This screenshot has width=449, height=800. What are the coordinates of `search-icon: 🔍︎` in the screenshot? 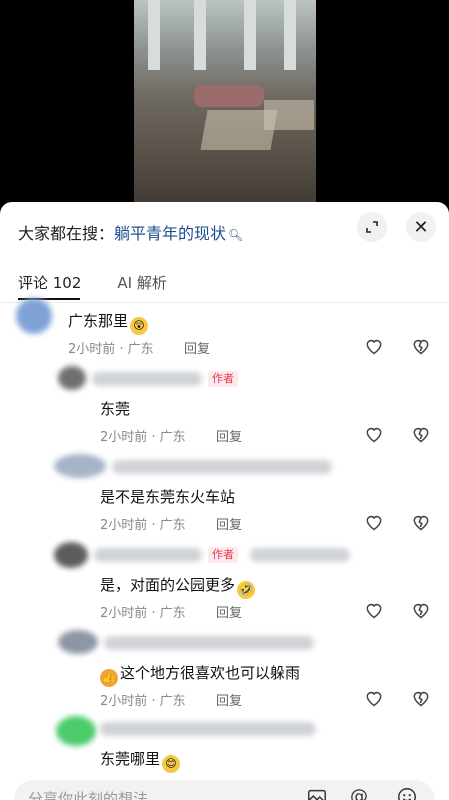 It's located at (236, 235).